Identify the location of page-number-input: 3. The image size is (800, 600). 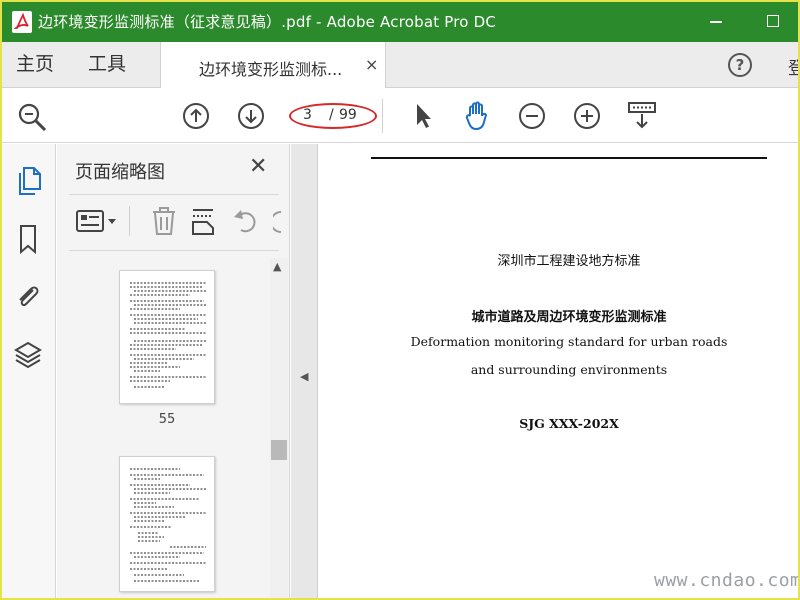
(307, 115).